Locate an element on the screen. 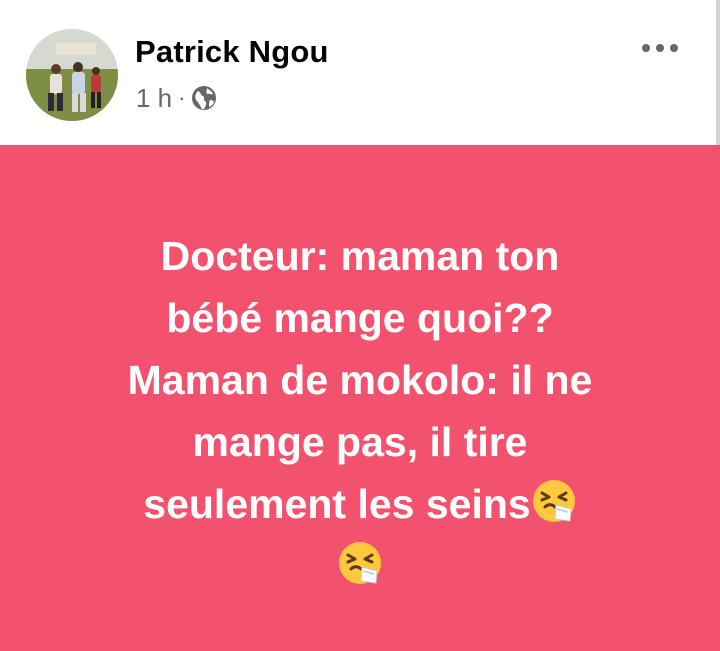 The width and height of the screenshot is (720, 651). post-meta: 1 h · is located at coordinates (176, 98).